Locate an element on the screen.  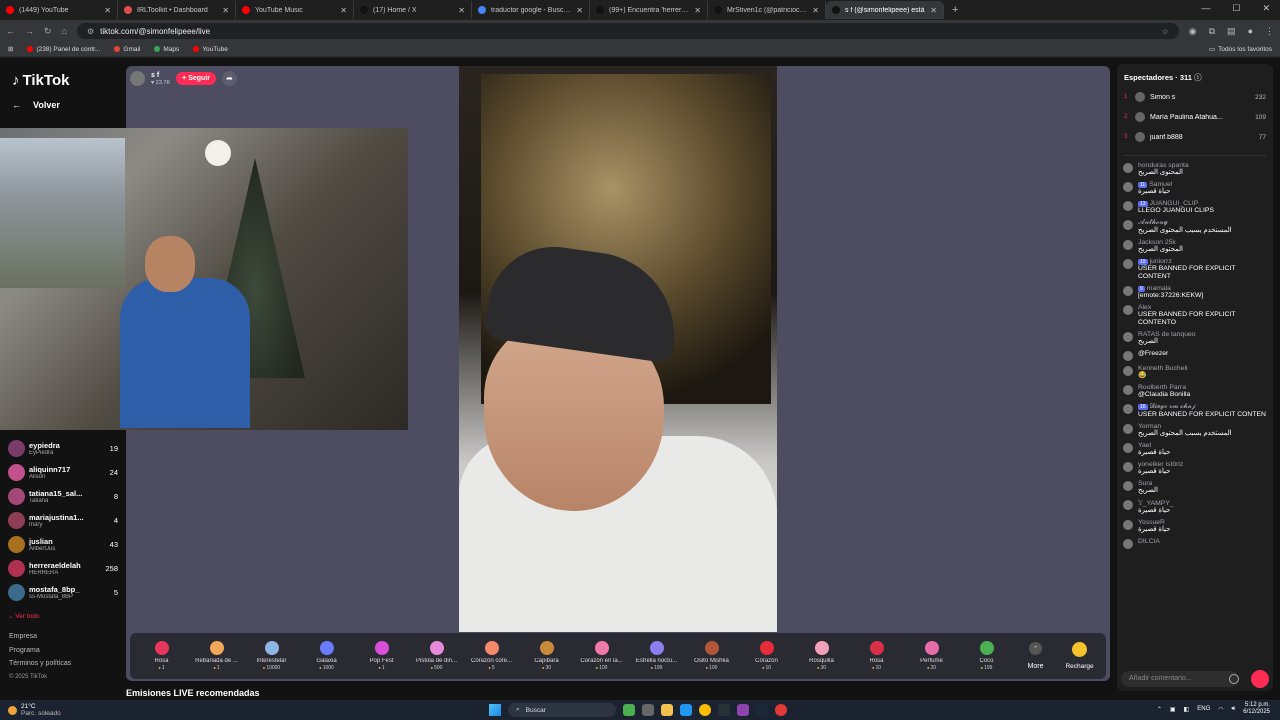
chat-username: DILCIA is located at coordinates (1202, 541).